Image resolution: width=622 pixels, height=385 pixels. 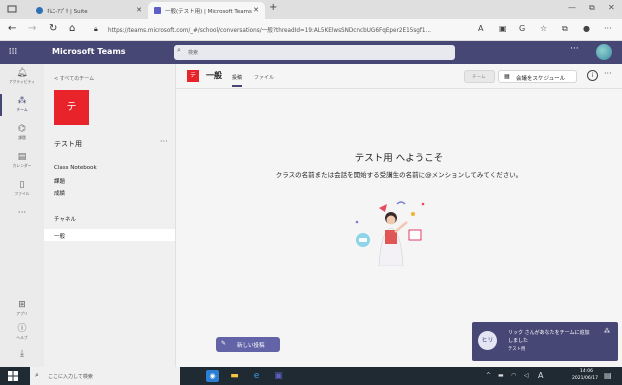 I want to click on team-button-label: チーム, so click(x=479, y=77).